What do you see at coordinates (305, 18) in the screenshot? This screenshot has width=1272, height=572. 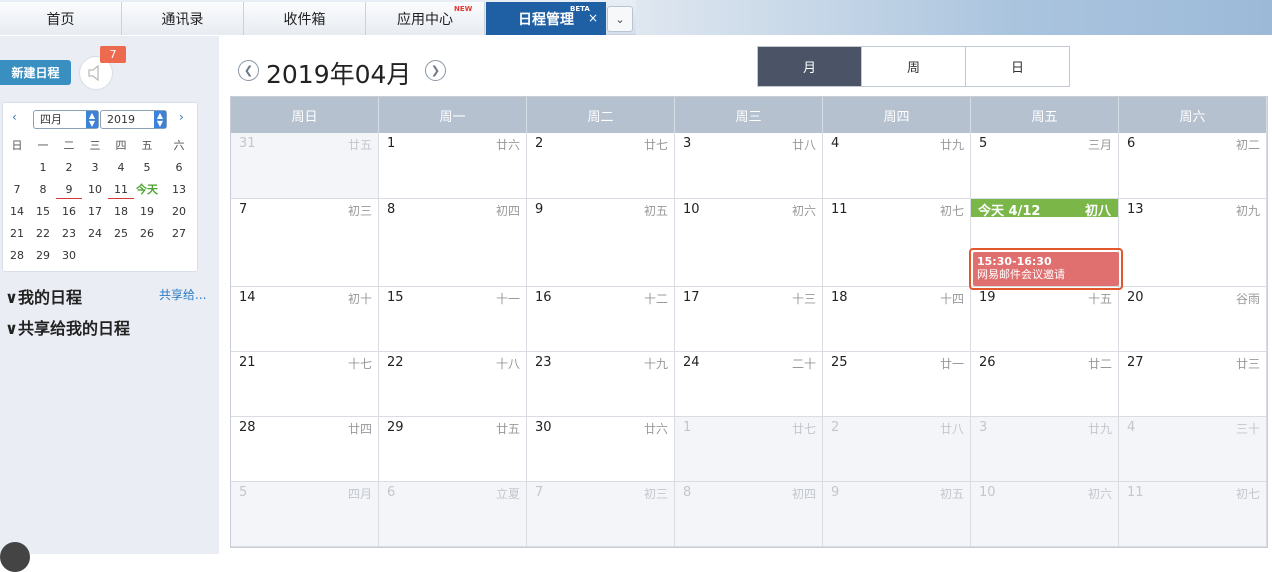 I see `tab-inbox: 收件箱` at bounding box center [305, 18].